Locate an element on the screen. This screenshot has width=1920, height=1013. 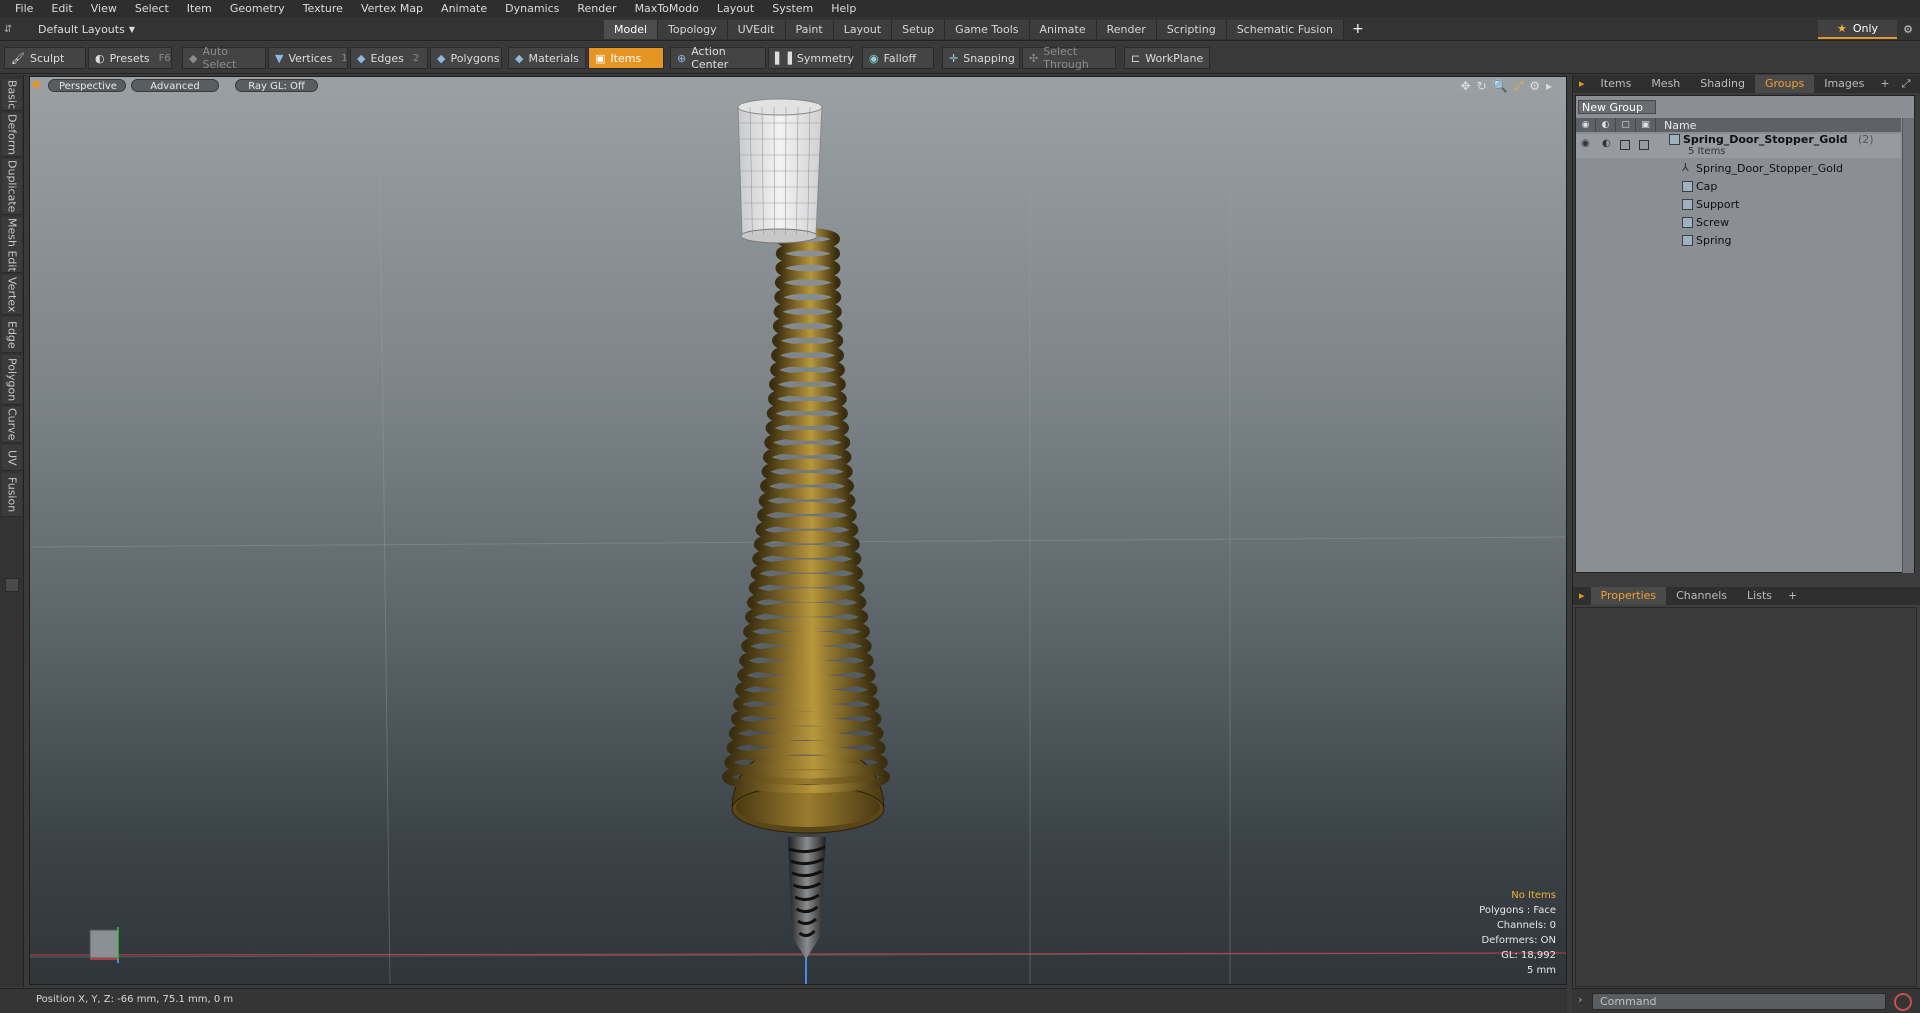
items-button: ▣ Items is located at coordinates (626, 58).